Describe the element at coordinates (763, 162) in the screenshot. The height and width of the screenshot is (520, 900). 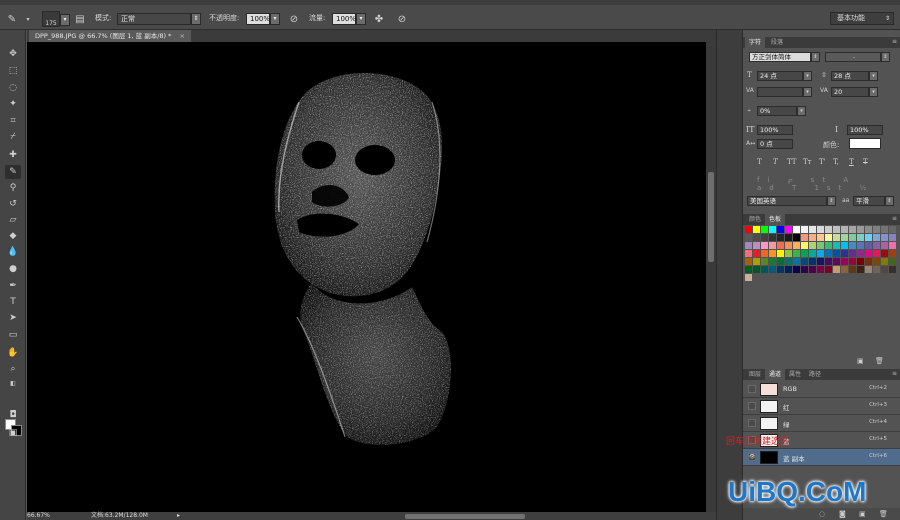
I see `faux-bold-button: T` at that location.